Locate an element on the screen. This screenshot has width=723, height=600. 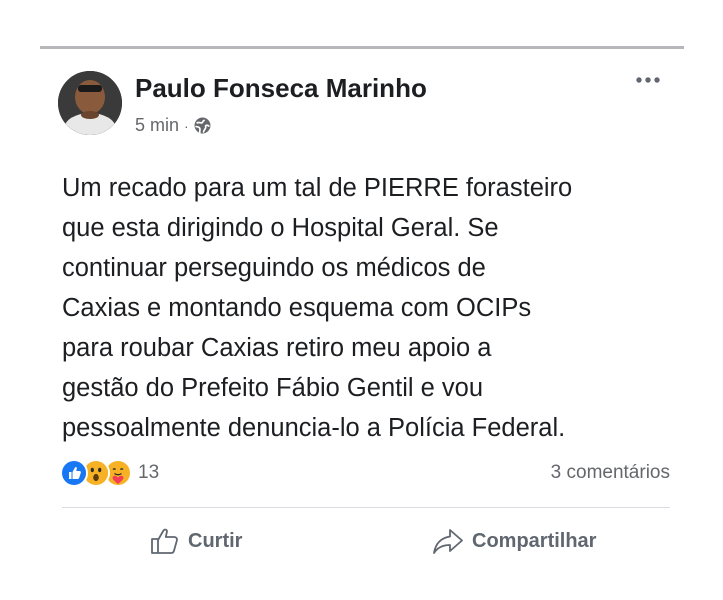
more-options-icon is located at coordinates (648, 80).